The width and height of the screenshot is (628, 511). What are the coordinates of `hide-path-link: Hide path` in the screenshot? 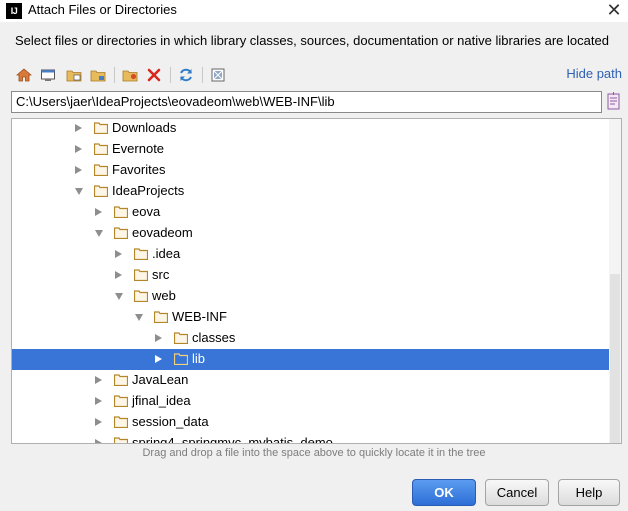 It's located at (594, 73).